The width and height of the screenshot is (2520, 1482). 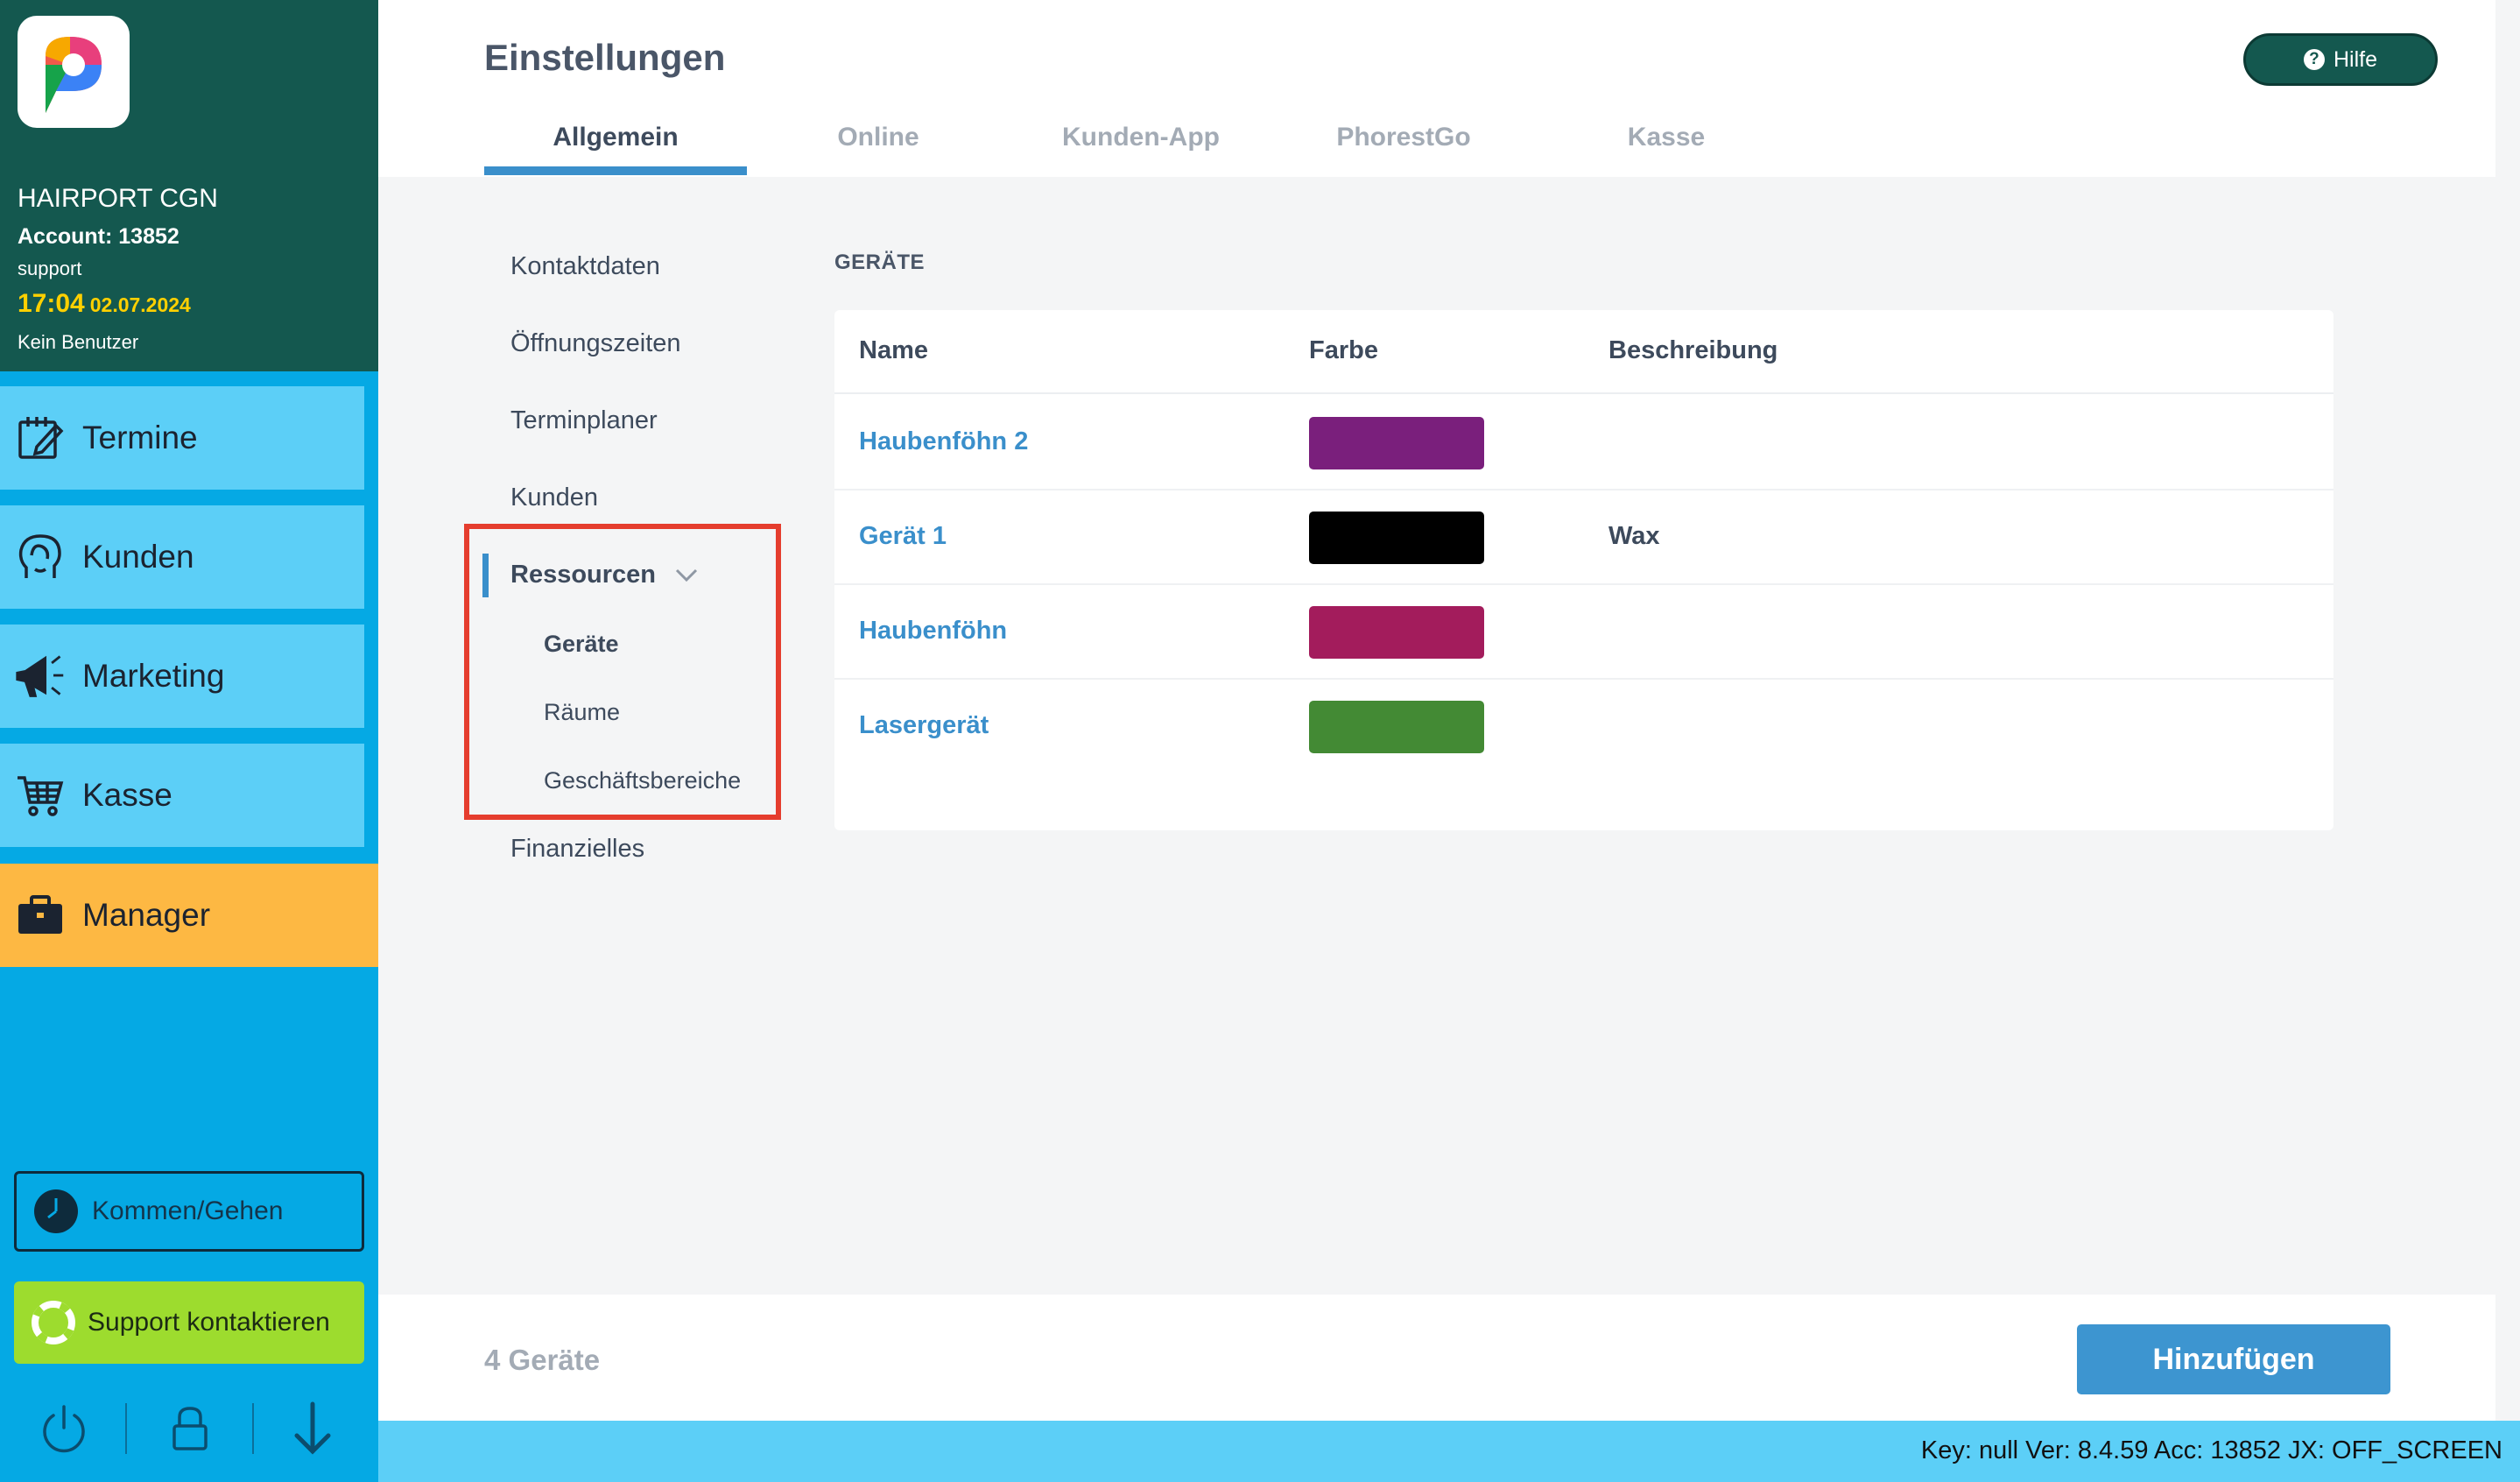 What do you see at coordinates (50, 268) in the screenshot?
I see `user-name: support` at bounding box center [50, 268].